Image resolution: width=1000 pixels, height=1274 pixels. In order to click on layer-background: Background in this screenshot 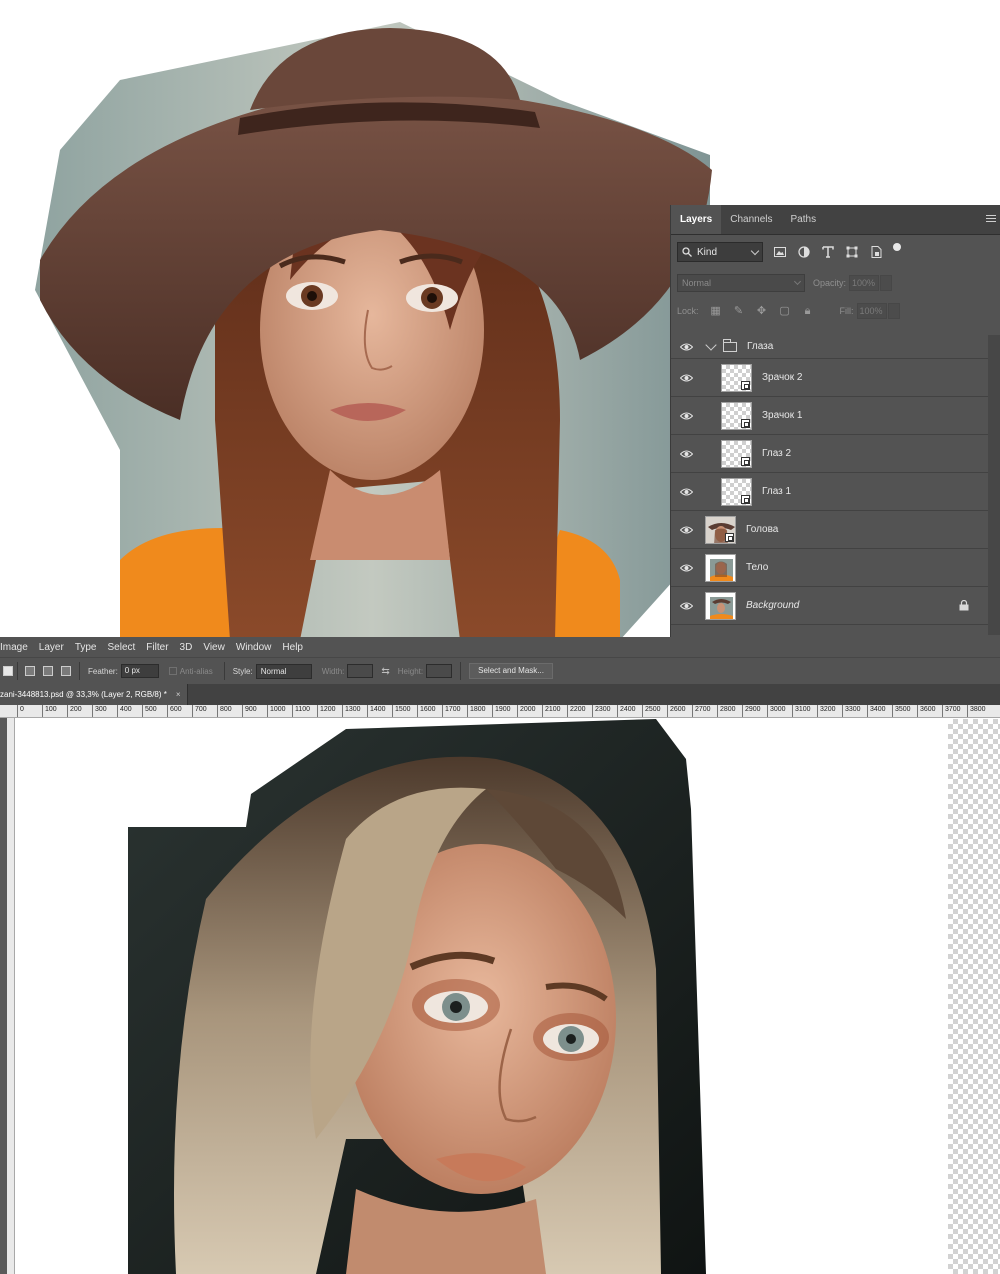, I will do `click(830, 606)`.